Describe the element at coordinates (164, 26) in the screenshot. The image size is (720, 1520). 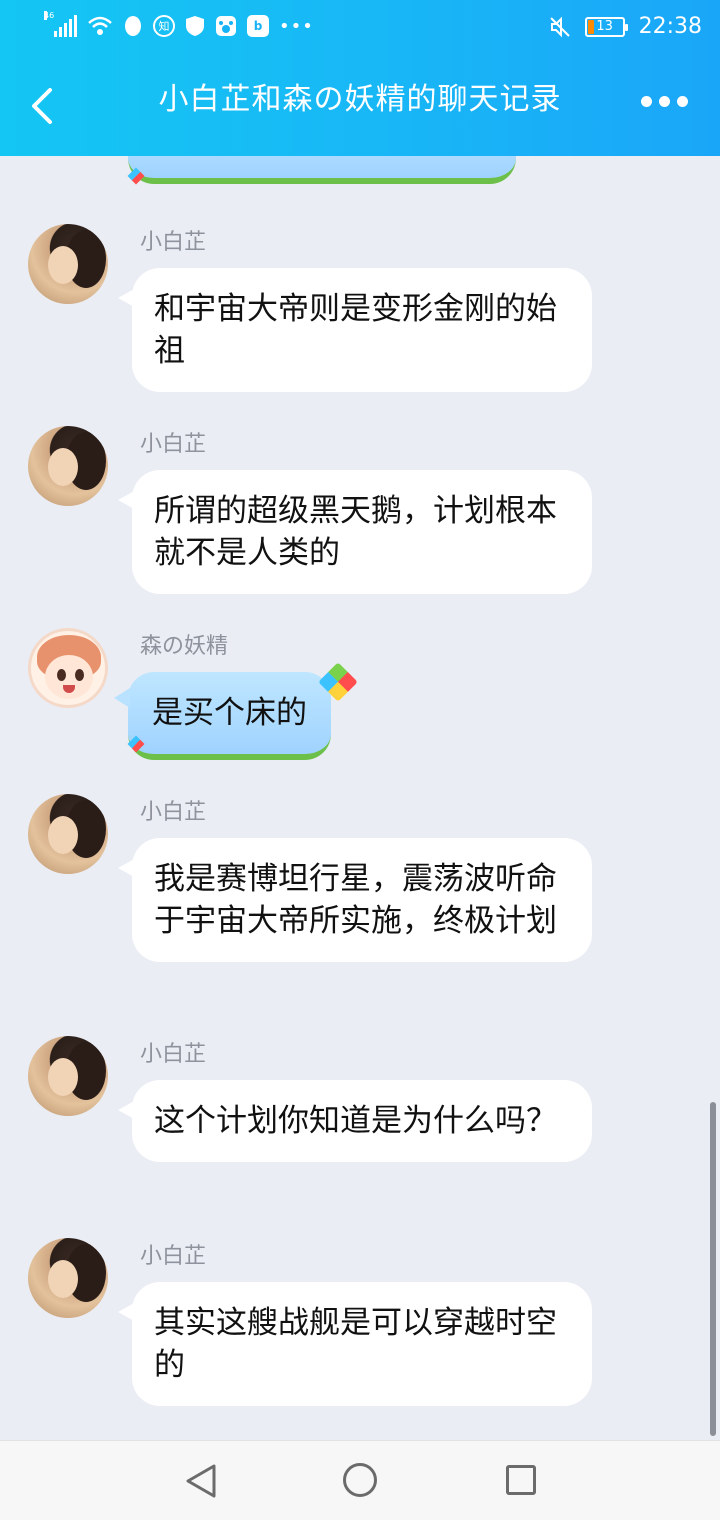
I see `zhihu-icon: 知` at that location.